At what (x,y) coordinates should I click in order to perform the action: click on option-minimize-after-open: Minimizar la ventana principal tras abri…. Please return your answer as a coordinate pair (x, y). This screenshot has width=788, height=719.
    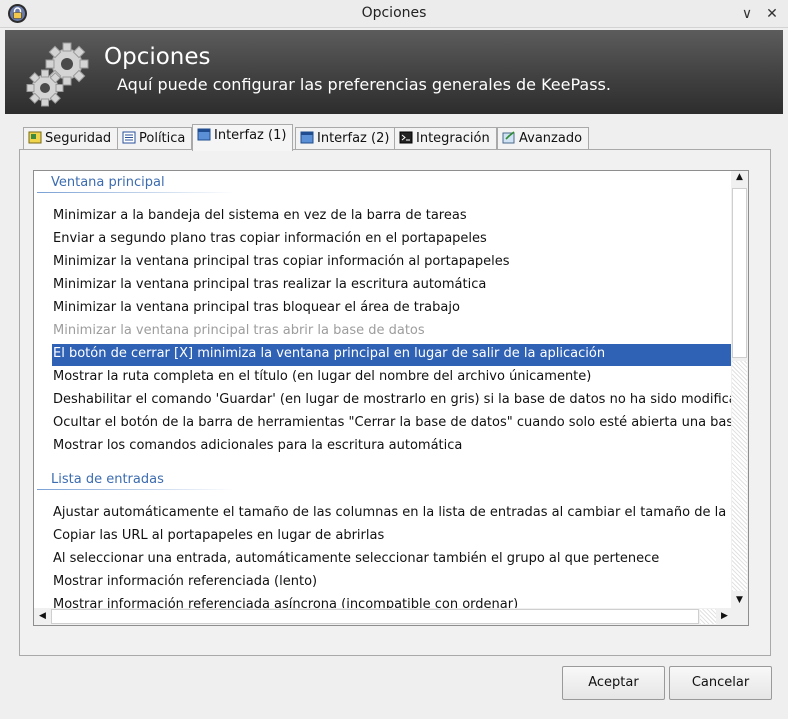
    Looking at the image, I should click on (392, 332).